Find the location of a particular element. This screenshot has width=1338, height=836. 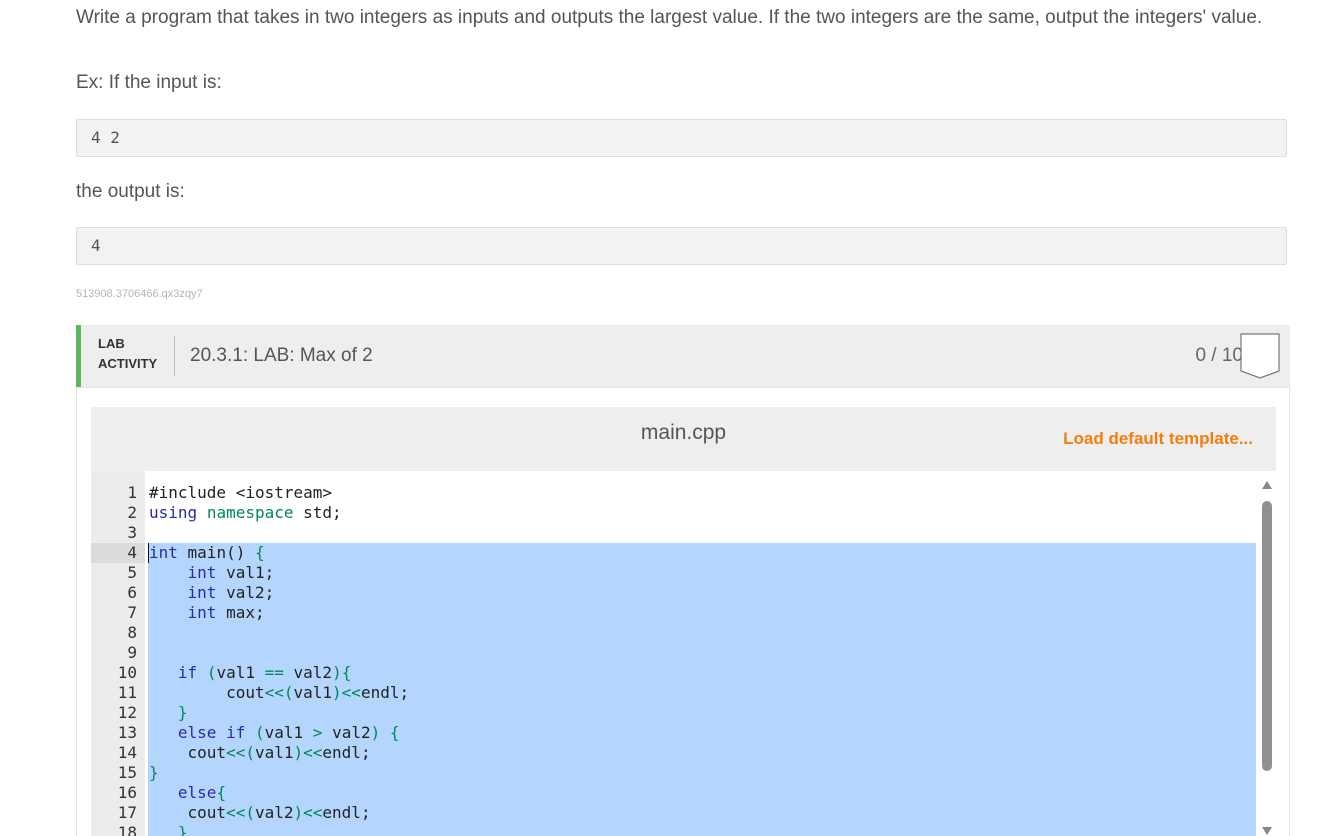

code-text: cout<<(val2)<<endl; is located at coordinates (260, 813).